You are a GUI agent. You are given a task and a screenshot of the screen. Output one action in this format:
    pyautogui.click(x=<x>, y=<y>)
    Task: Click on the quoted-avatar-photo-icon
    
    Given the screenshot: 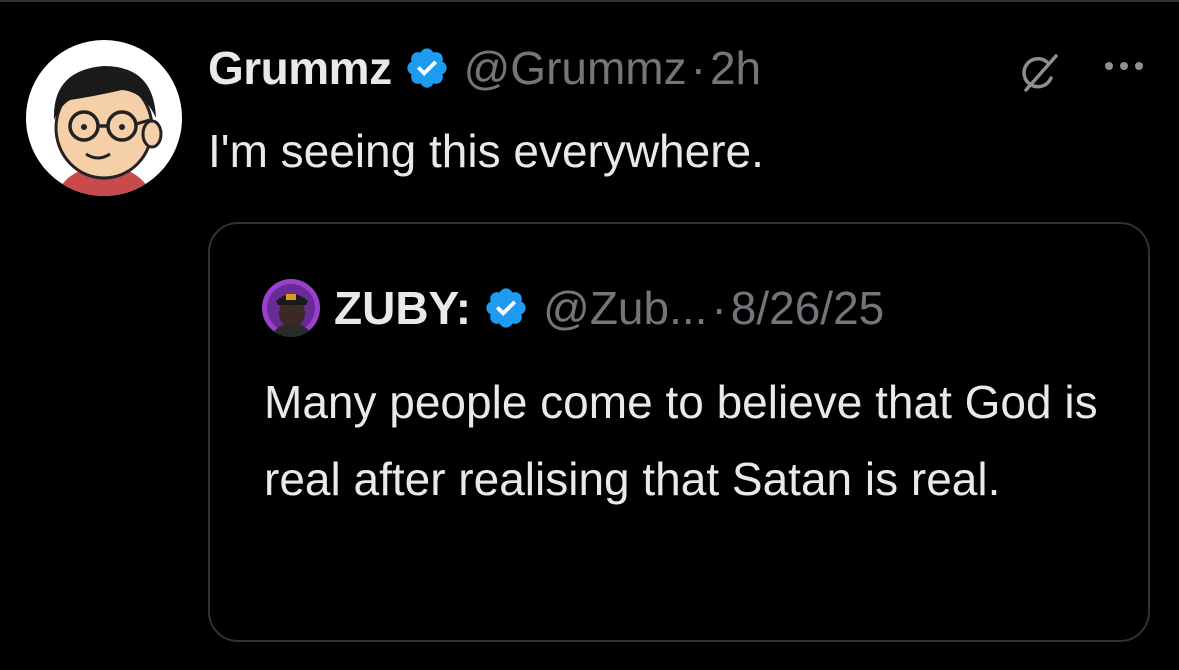 What is the action you would take?
    pyautogui.click(x=291, y=308)
    